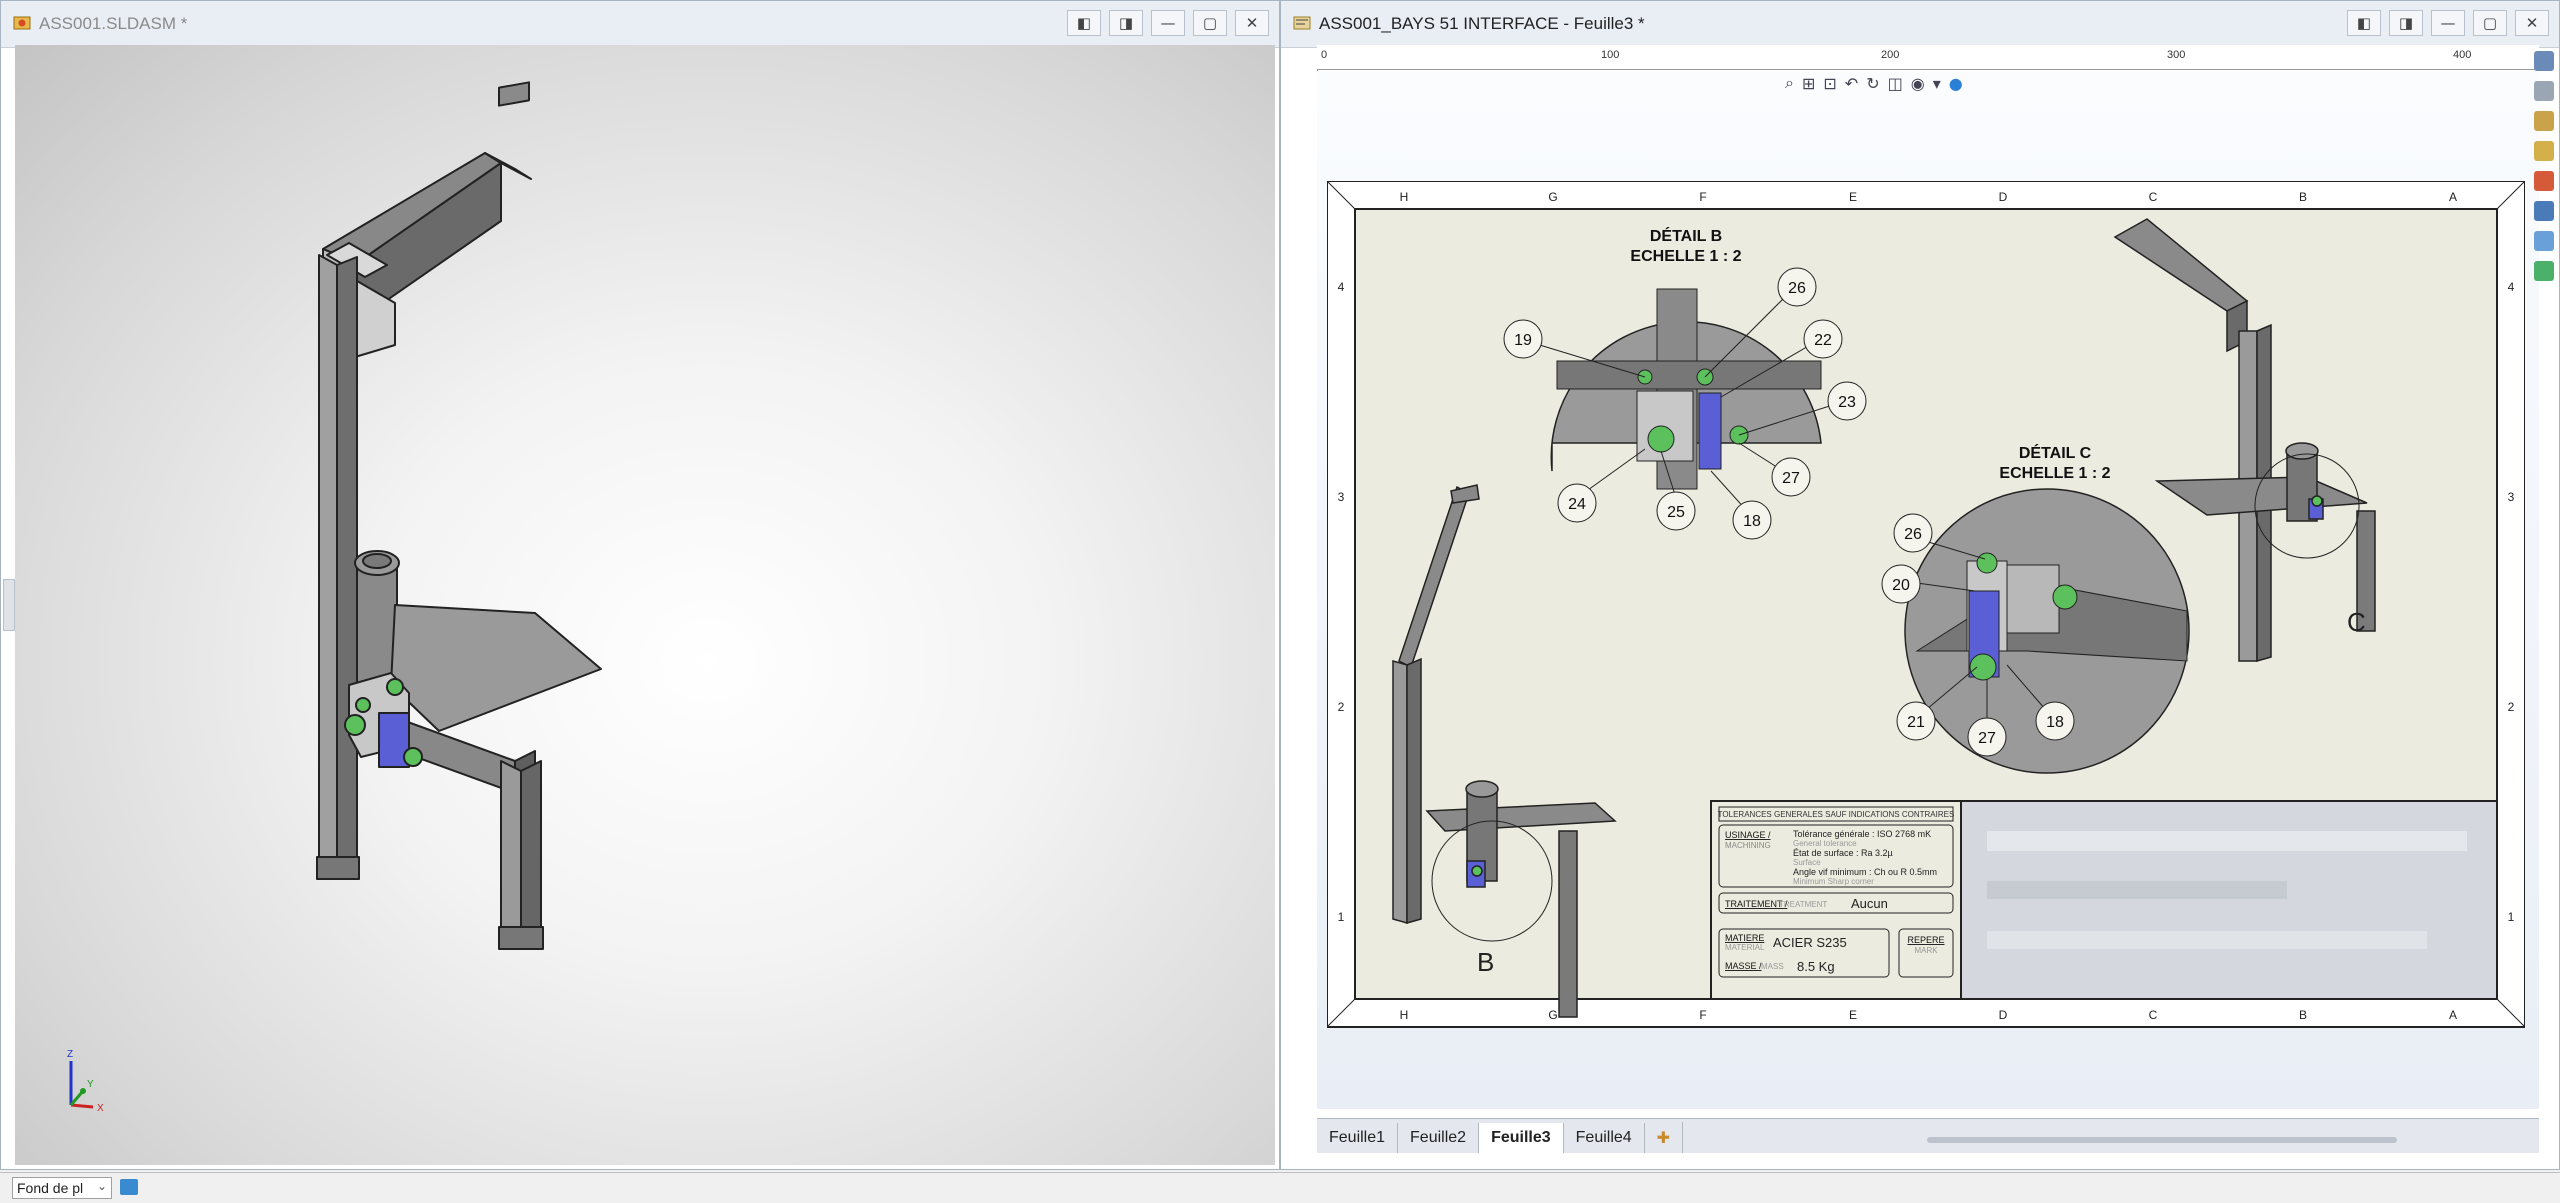  I want to click on horizontal-ruler: 0 100 200 300 400, so click(1928, 57).